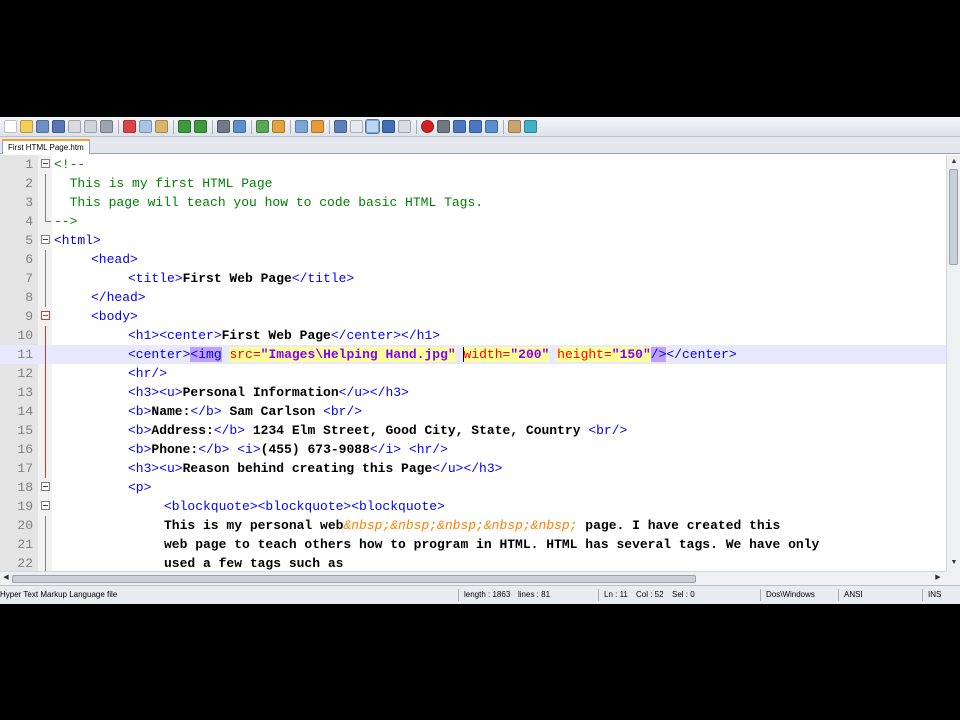 The image size is (960, 720). Describe the element at coordinates (25, 430) in the screenshot. I see `line-number: 15` at that location.